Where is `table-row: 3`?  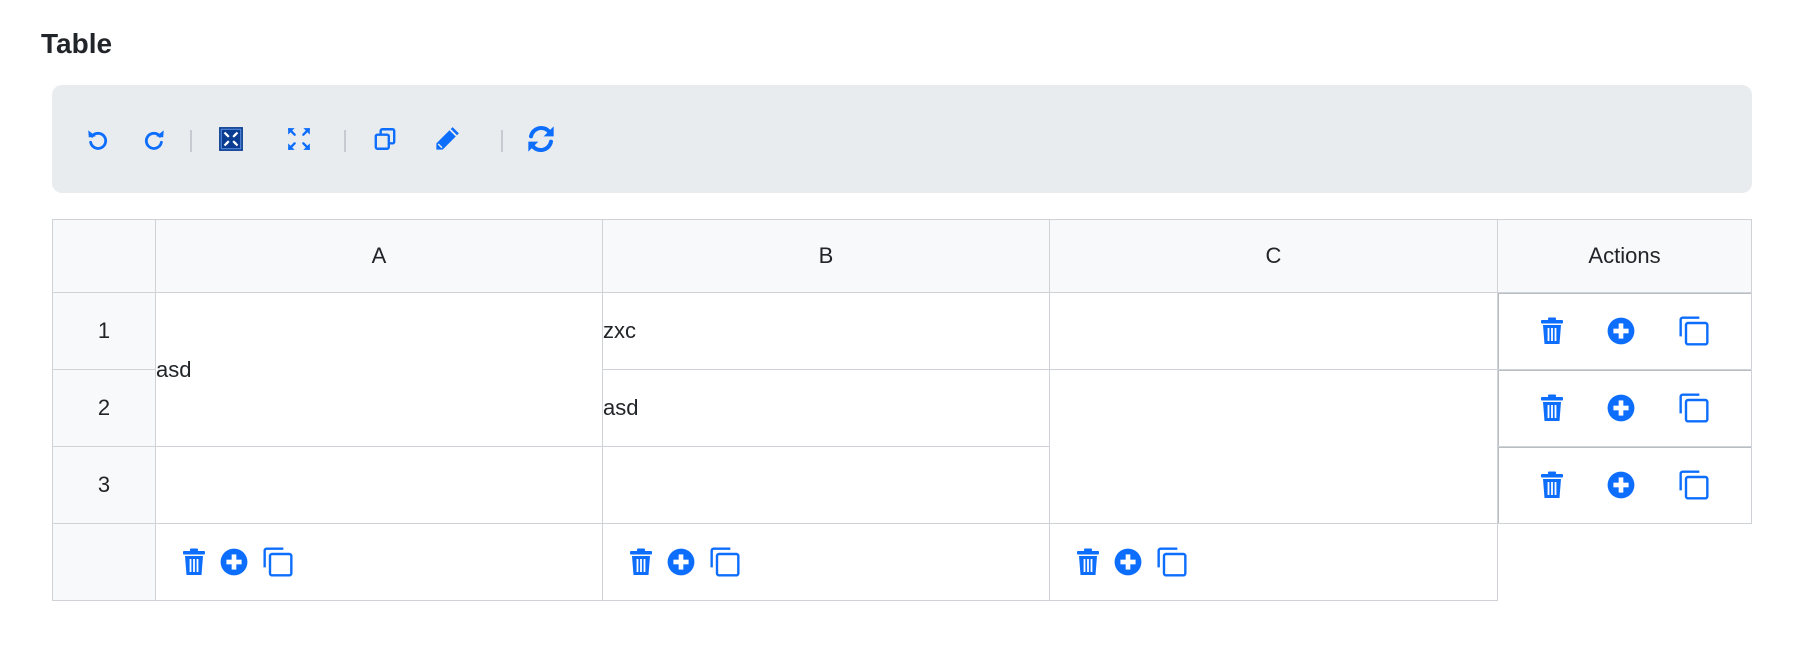 table-row: 3 is located at coordinates (902, 485).